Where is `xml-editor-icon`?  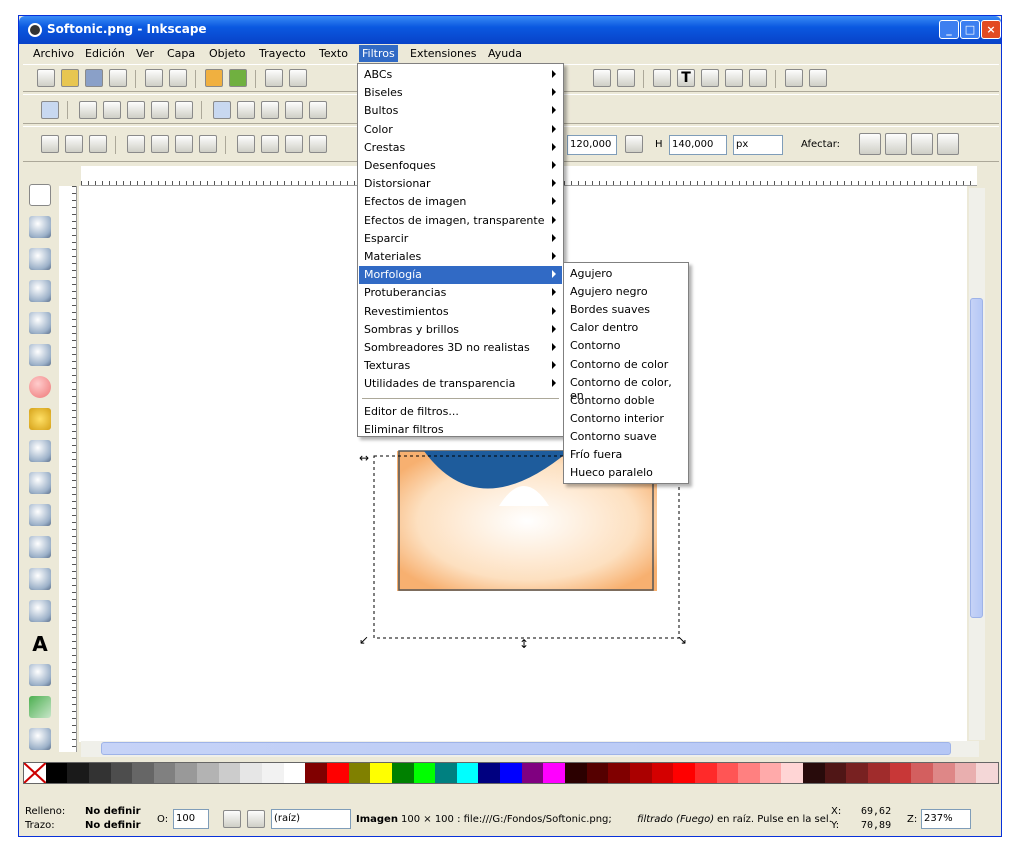
xml-editor-icon is located at coordinates (710, 78).